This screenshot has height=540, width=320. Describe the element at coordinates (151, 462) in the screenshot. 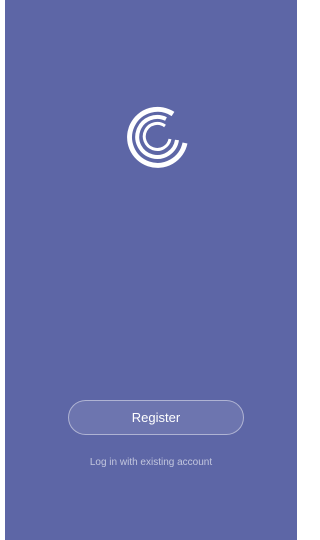

I see `login-existing-account-link: Log in with existing account` at that location.